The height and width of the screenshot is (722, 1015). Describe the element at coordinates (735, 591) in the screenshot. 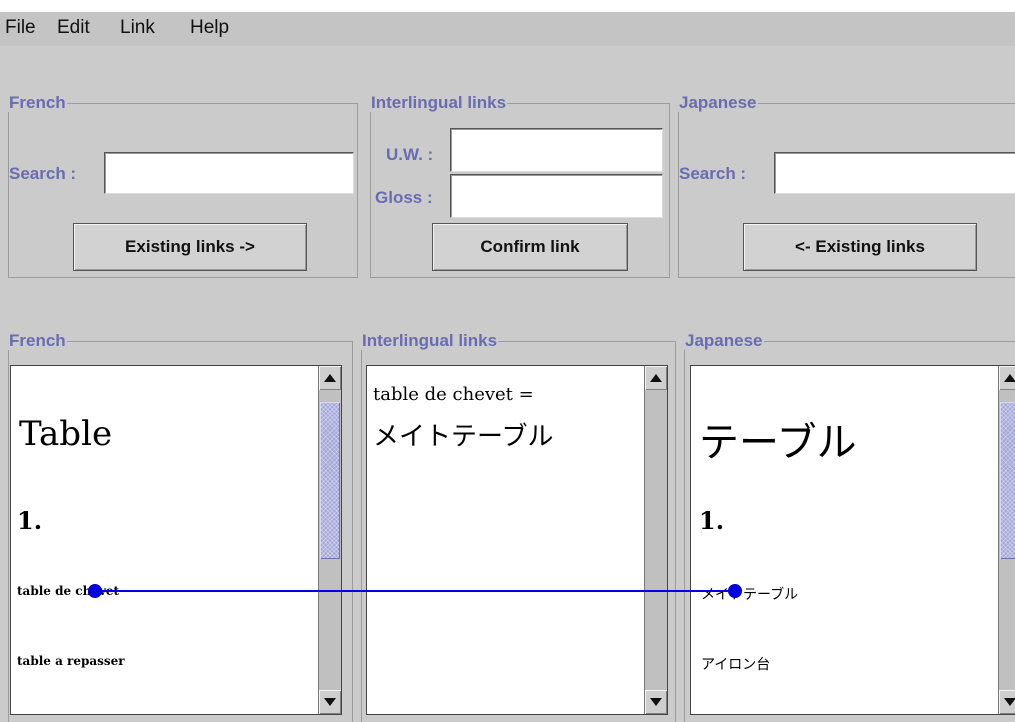

I see `link-endpoint-japanese` at that location.